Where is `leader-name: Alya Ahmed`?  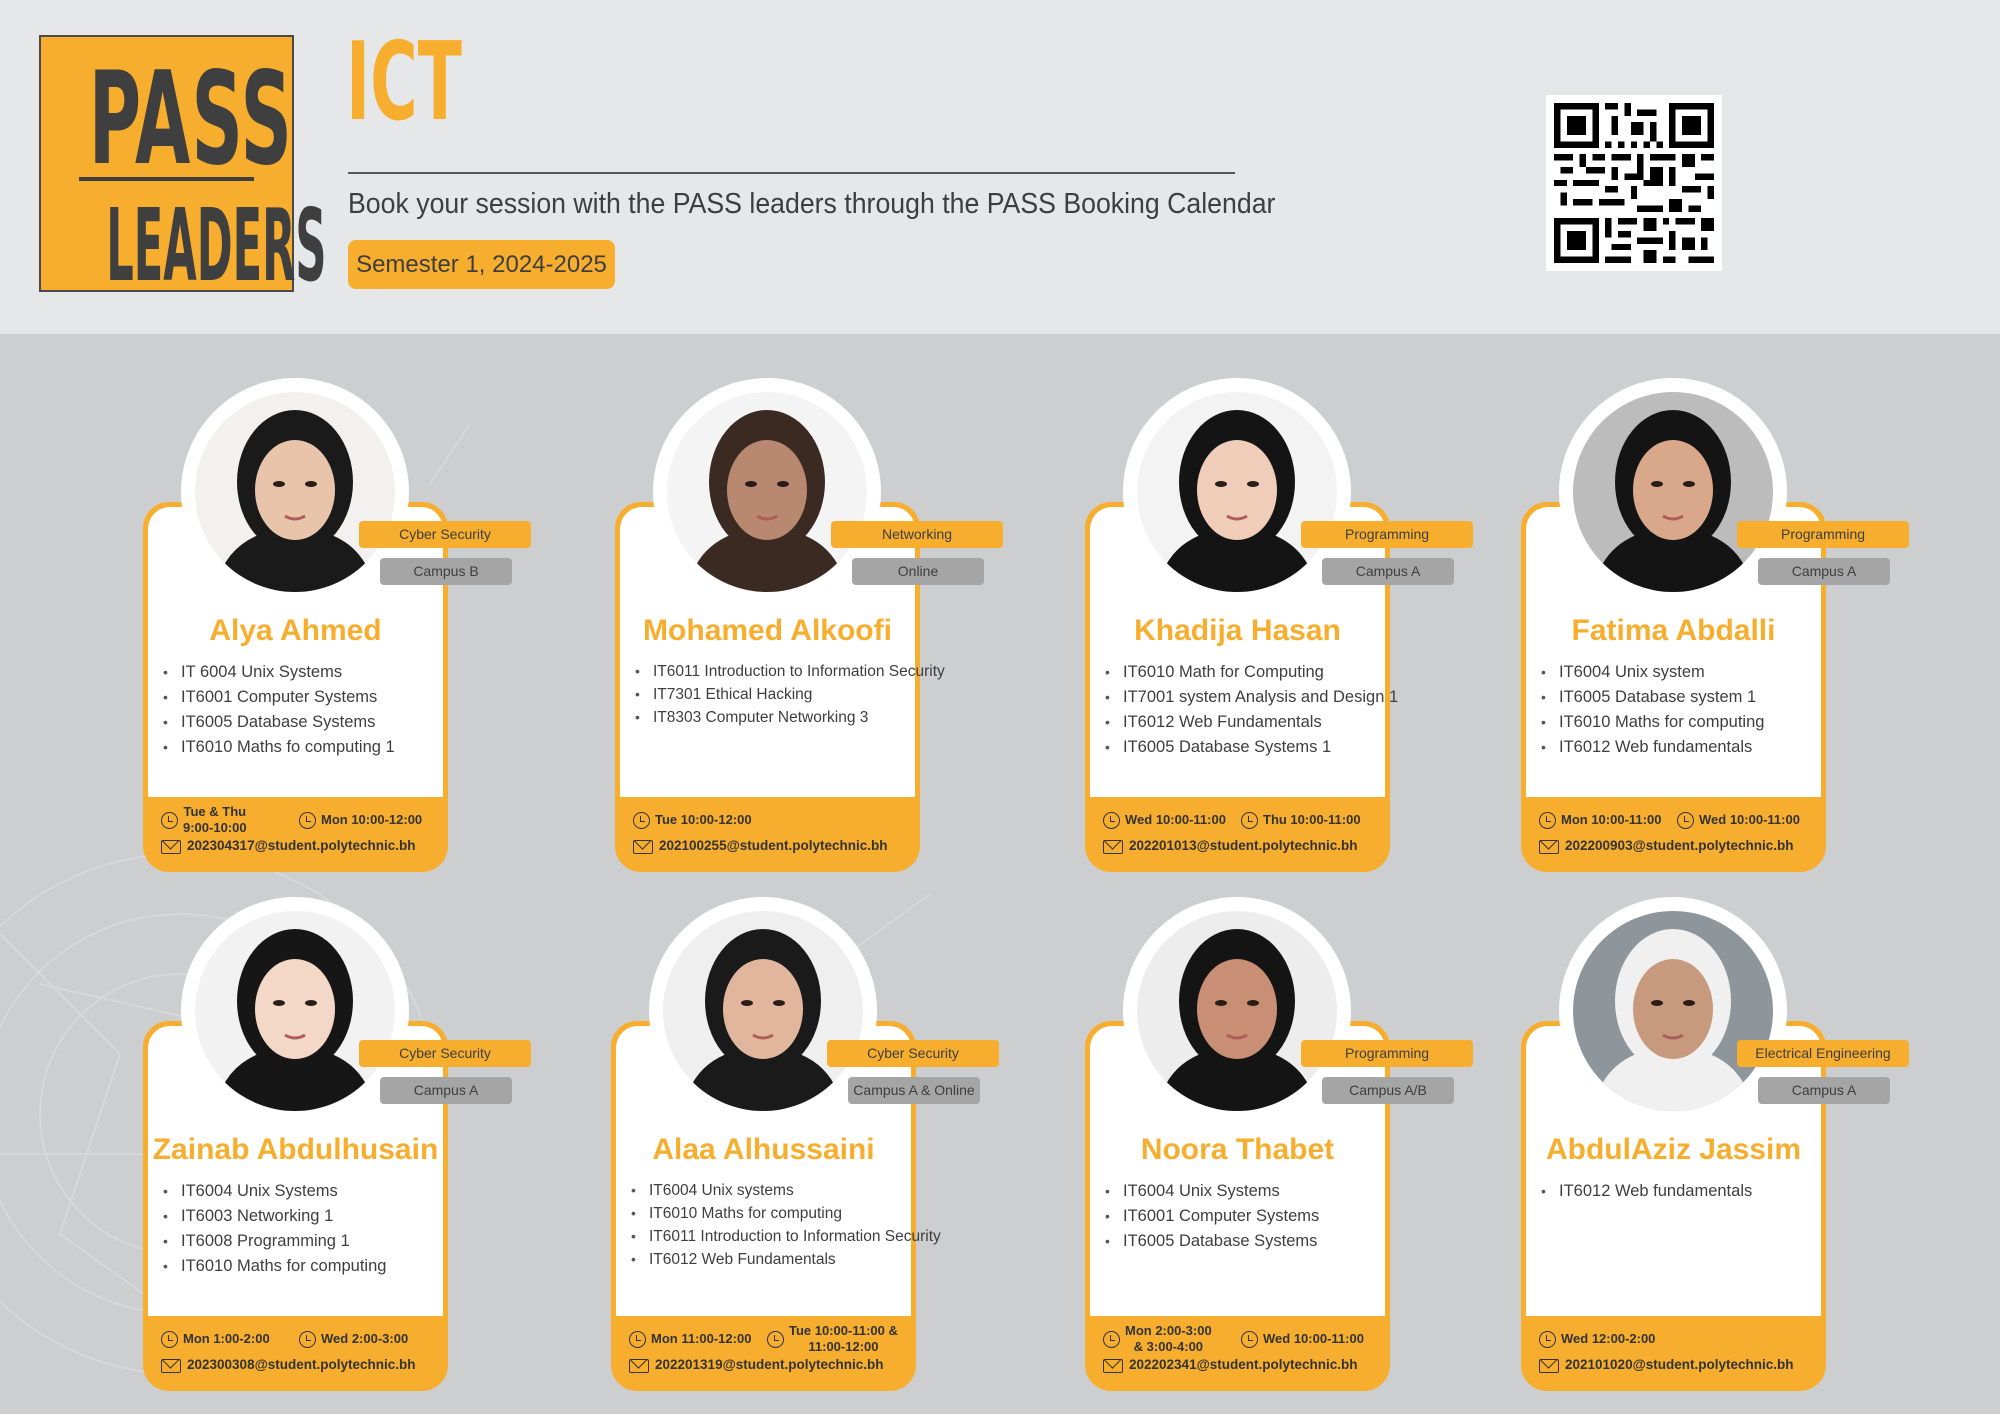
leader-name: Alya Ahmed is located at coordinates (295, 630).